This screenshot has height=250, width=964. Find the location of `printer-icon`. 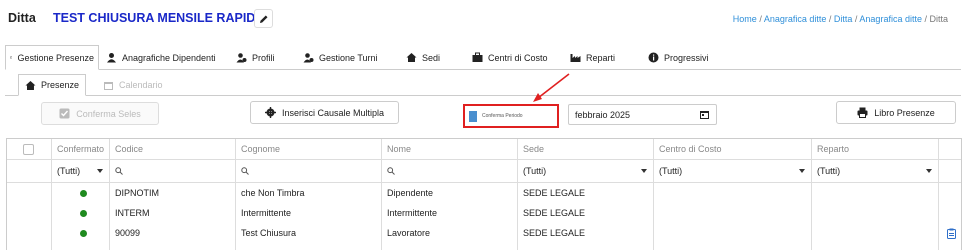

printer-icon is located at coordinates (862, 112).